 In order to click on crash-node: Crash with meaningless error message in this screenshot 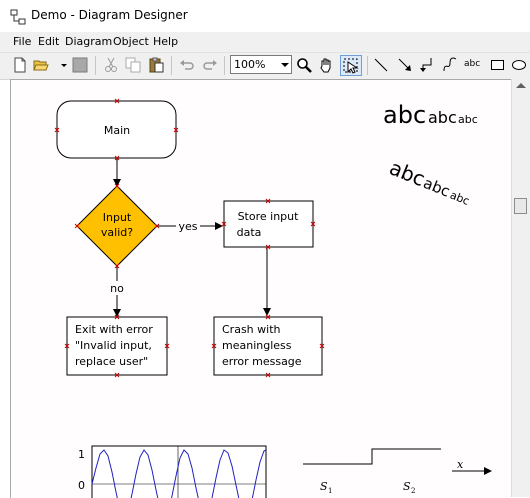, I will do `click(268, 346)`.